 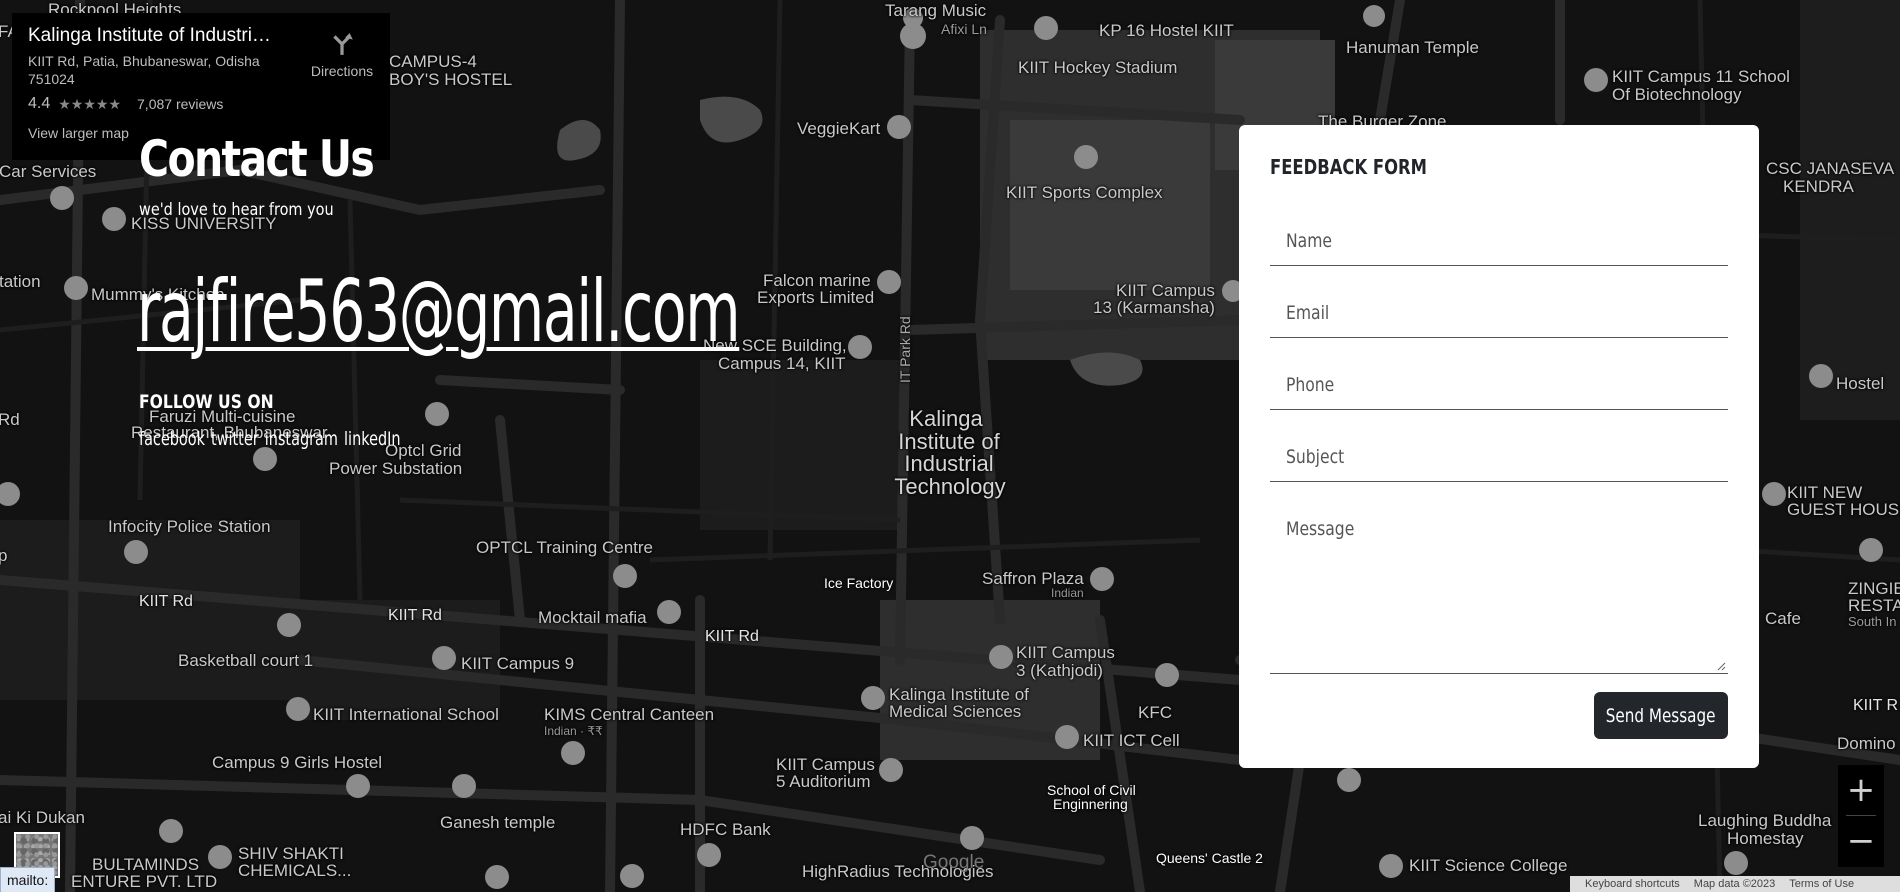 What do you see at coordinates (839, 128) in the screenshot?
I see `map-label: VeggieKart` at bounding box center [839, 128].